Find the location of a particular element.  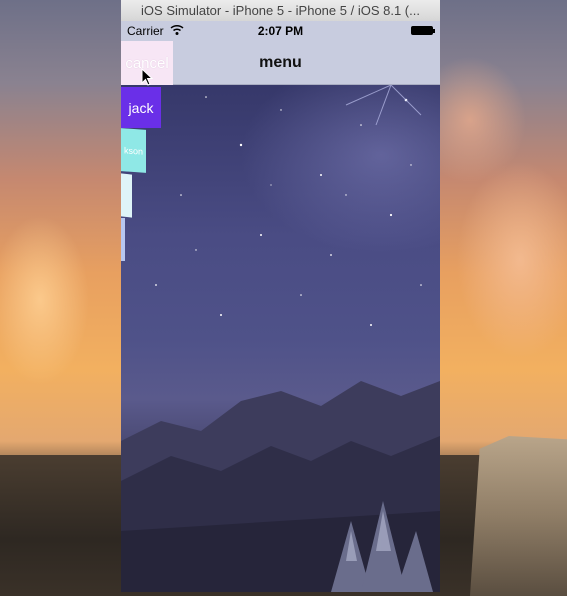

menu-item-jack: jack is located at coordinates (141, 107).